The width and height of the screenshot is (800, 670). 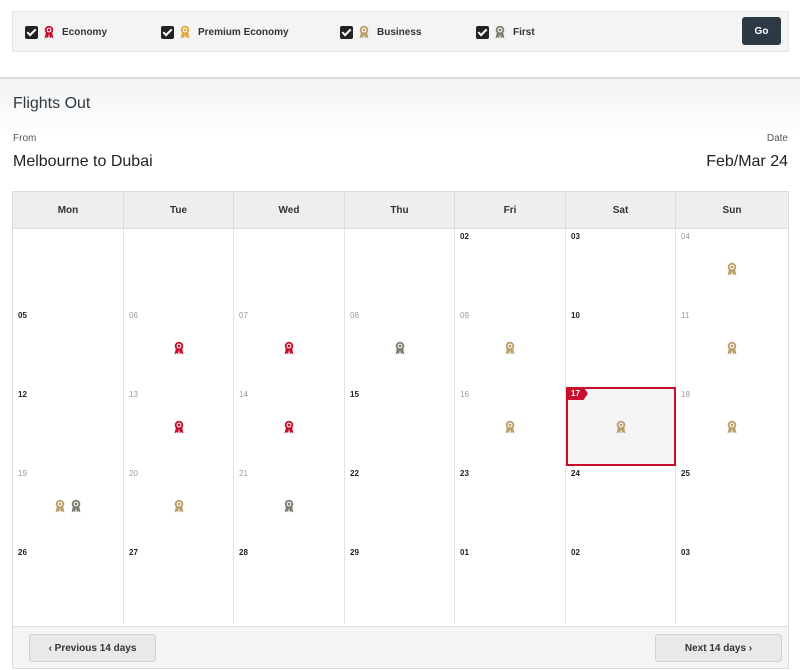 What do you see at coordinates (289, 584) in the screenshot?
I see `calendar-day: 28` at bounding box center [289, 584].